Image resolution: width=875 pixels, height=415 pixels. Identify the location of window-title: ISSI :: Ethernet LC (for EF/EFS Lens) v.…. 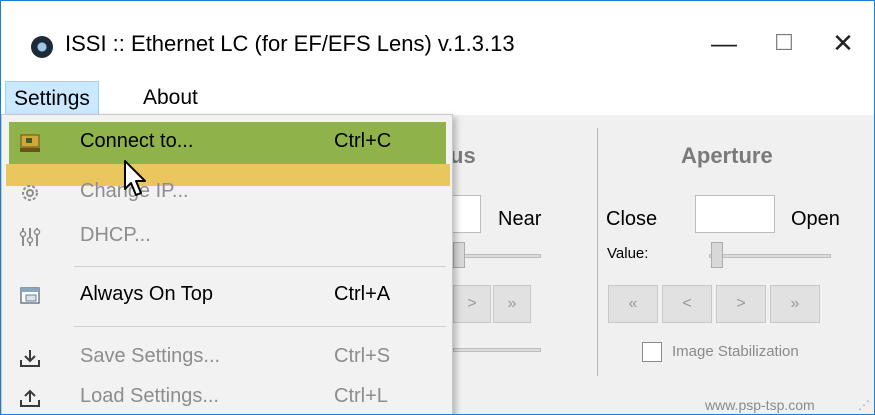
(290, 43).